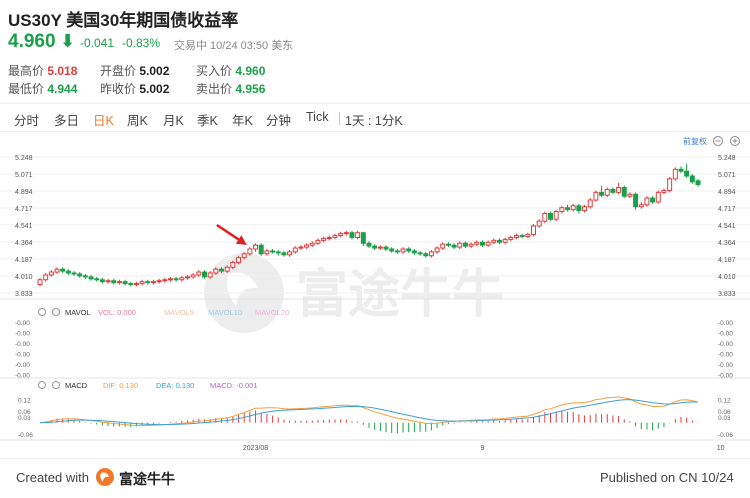 The height and width of the screenshot is (498, 750). What do you see at coordinates (56, 385) in the screenshot?
I see `macd-visibility-icon` at bounding box center [56, 385].